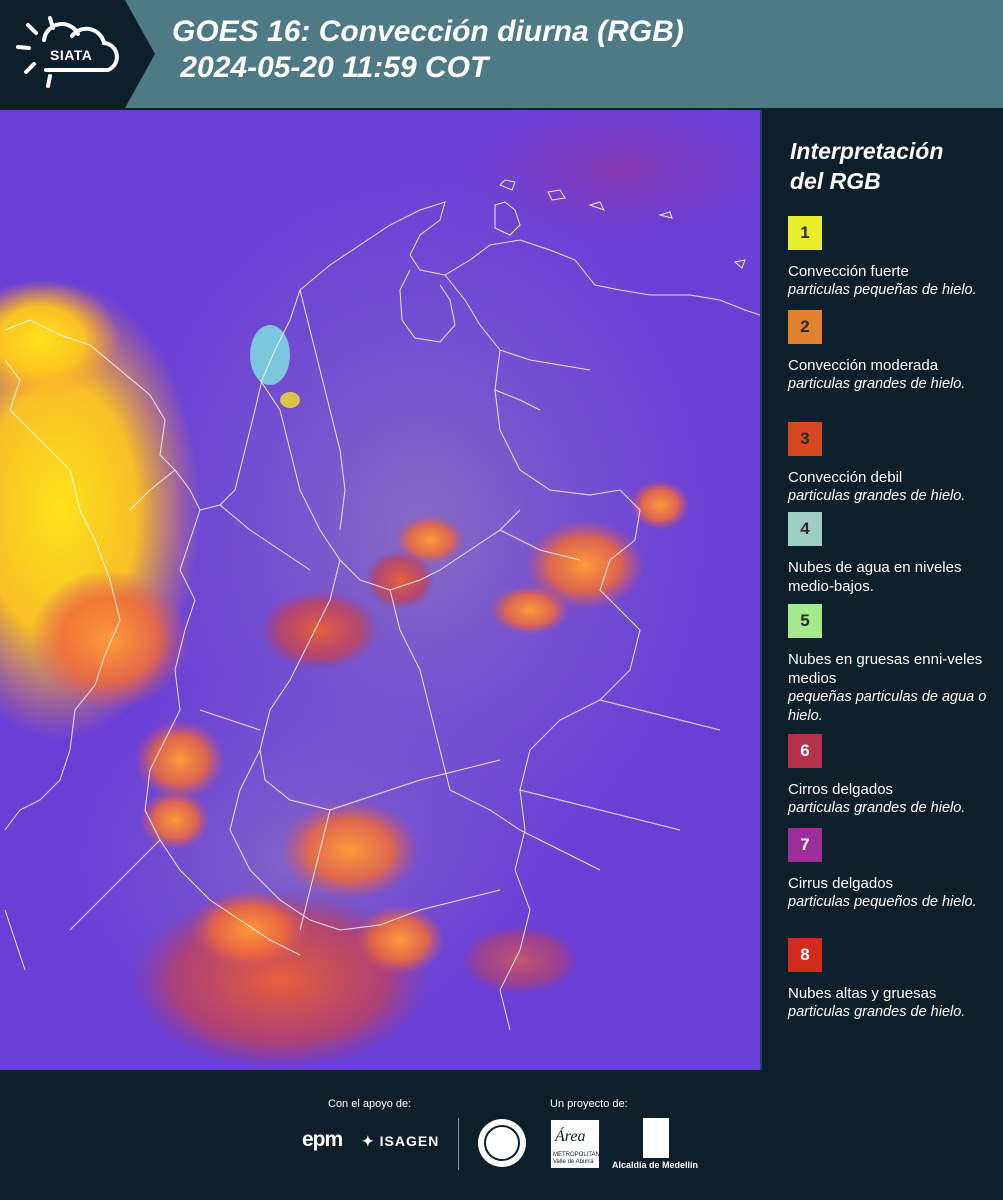 This screenshot has height=1200, width=1003. What do you see at coordinates (322, 1140) in the screenshot?
I see `epm-logo: epm` at bounding box center [322, 1140].